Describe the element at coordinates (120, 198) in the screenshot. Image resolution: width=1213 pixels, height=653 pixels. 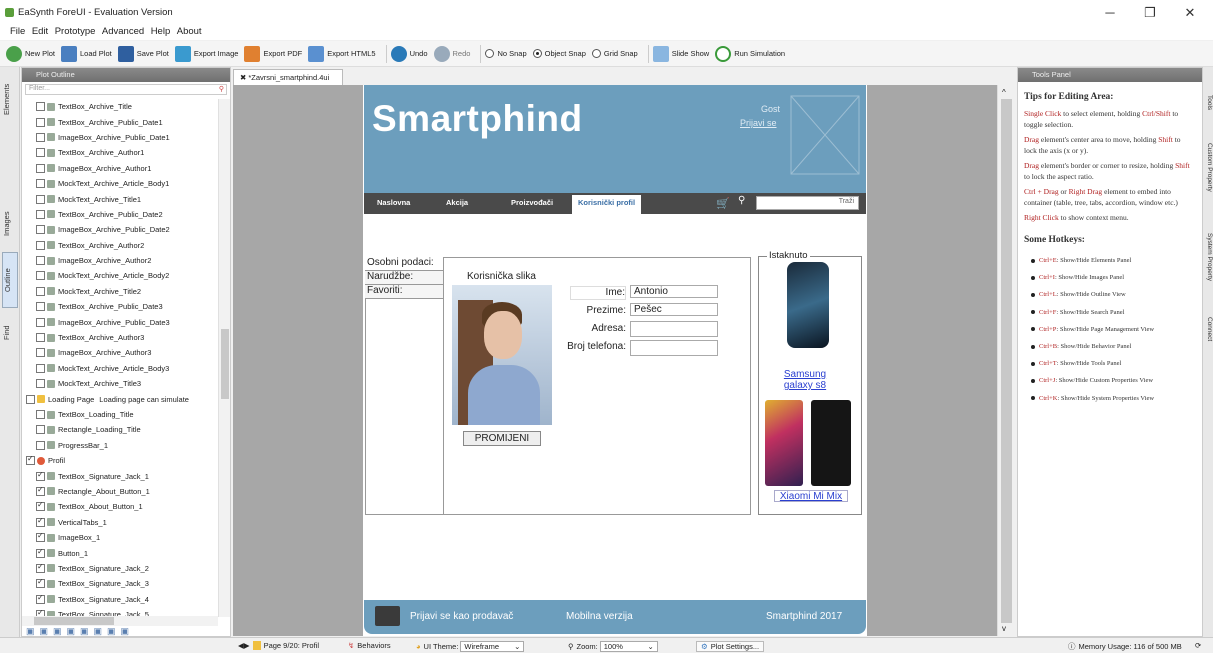
I see `outline-tree-item: MockText_Archive_Title1` at that location.